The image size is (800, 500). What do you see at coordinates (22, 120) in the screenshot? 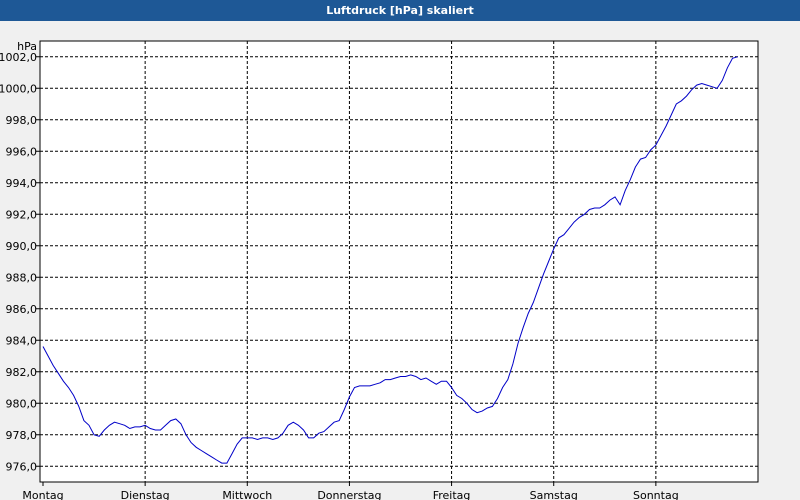
I see `y-tick-label: 998,0` at bounding box center [22, 120].